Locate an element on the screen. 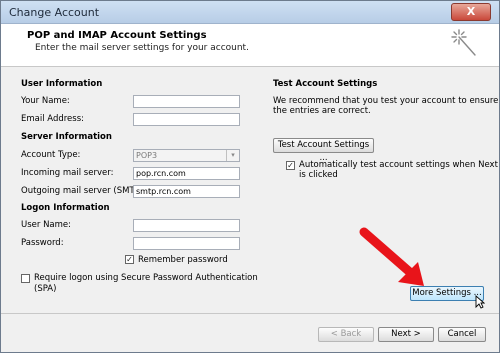  close-button: X is located at coordinates (471, 12).